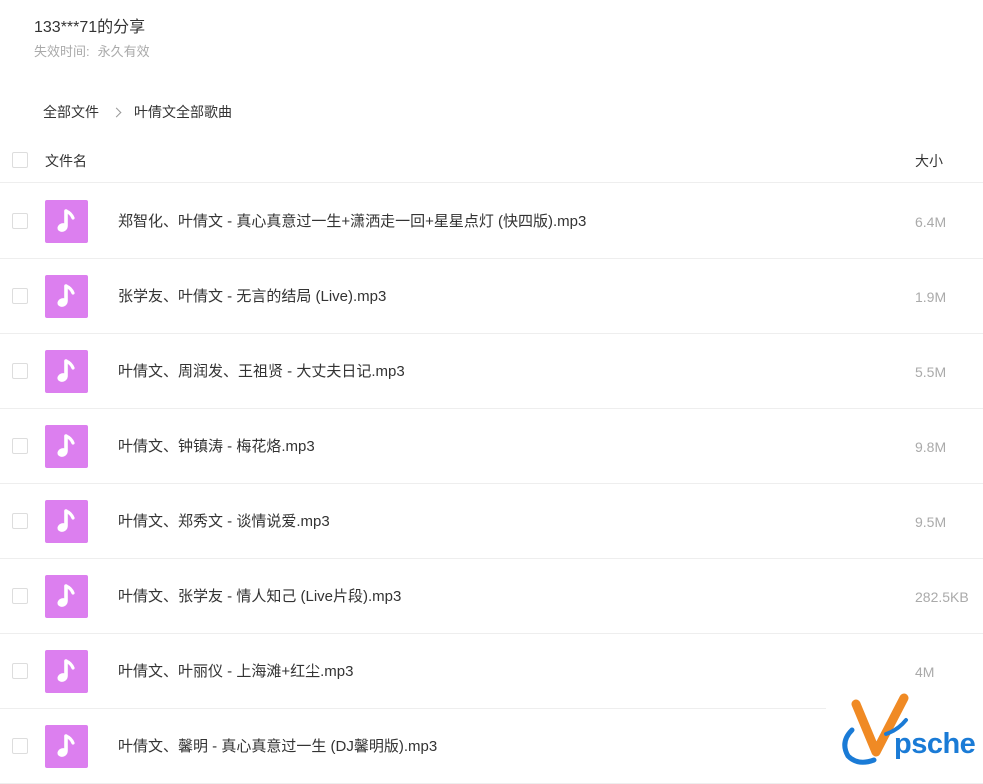 The width and height of the screenshot is (983, 784). What do you see at coordinates (116, 112) in the screenshot?
I see `chevron-right-icon` at bounding box center [116, 112].